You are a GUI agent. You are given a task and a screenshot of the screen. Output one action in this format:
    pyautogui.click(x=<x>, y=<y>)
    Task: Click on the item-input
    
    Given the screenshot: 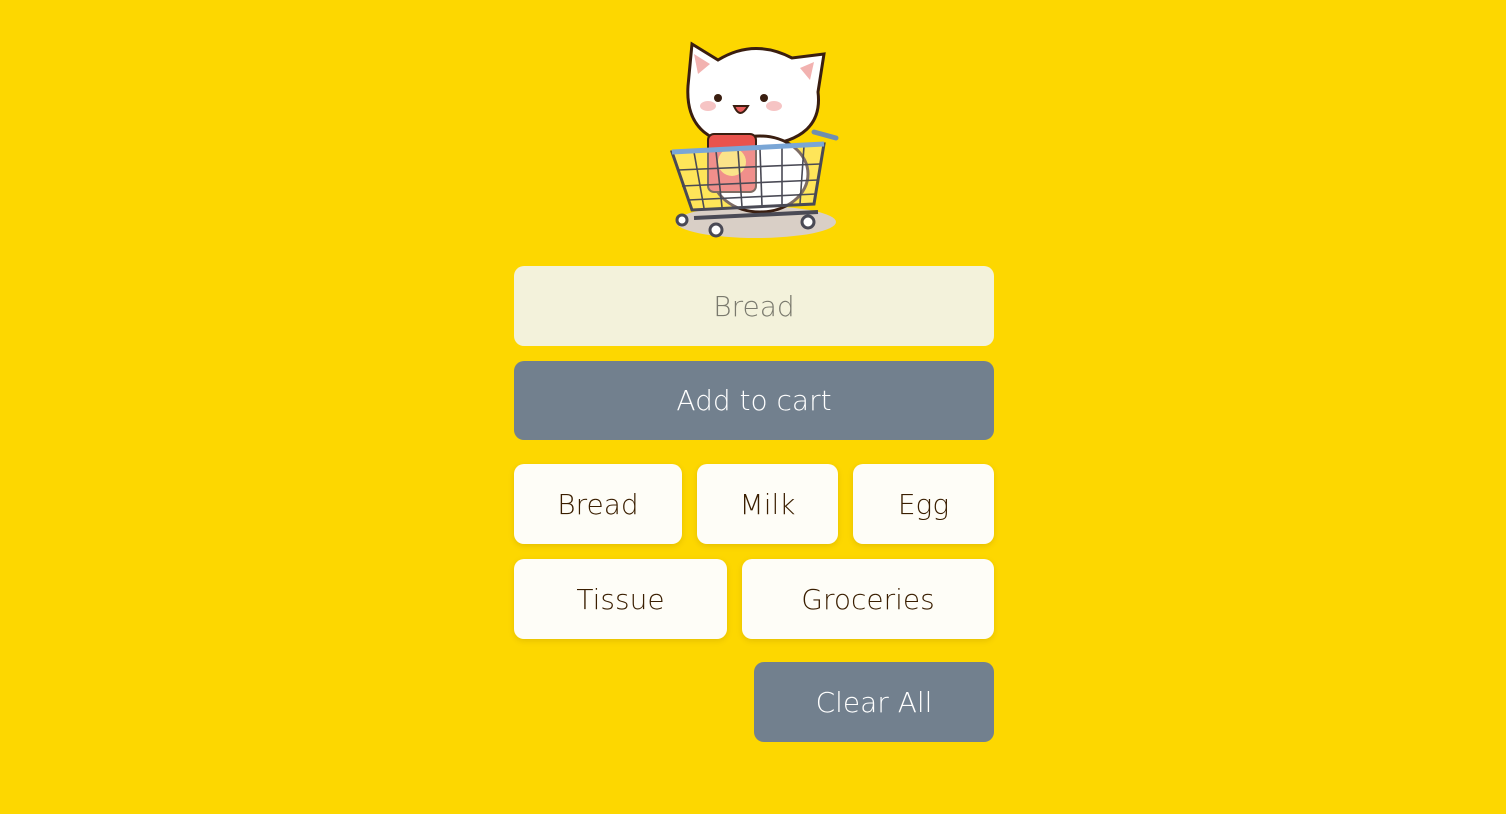 What is the action you would take?
    pyautogui.click(x=754, y=306)
    